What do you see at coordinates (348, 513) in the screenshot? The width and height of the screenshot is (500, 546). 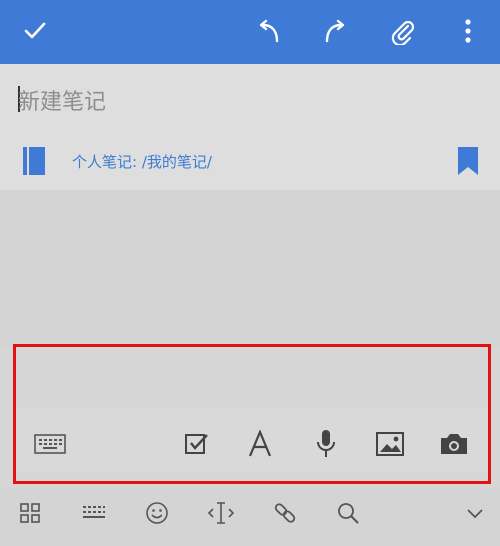 I see `search-icon` at bounding box center [348, 513].